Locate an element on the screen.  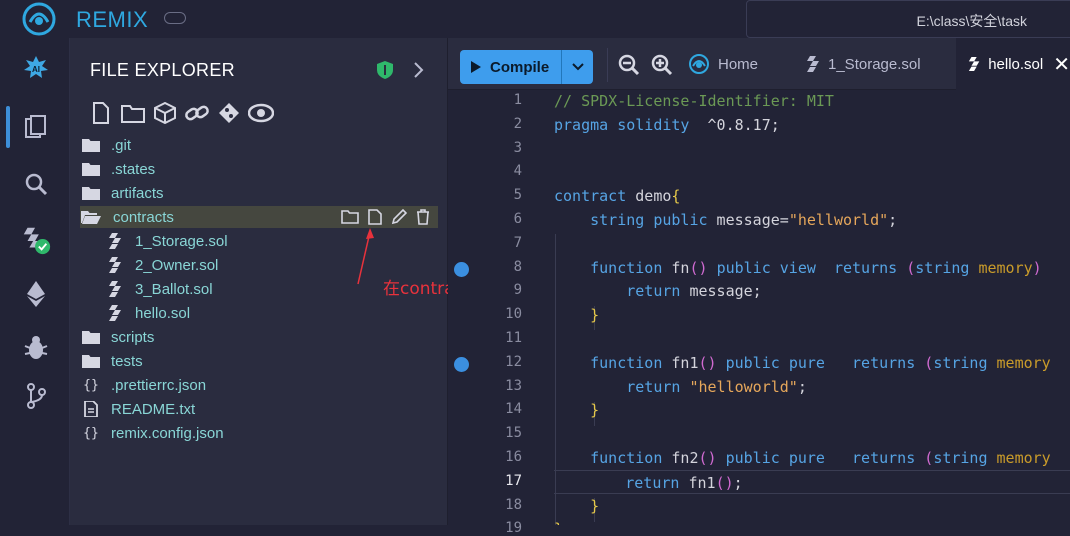
cube-icon is located at coordinates (165, 113).